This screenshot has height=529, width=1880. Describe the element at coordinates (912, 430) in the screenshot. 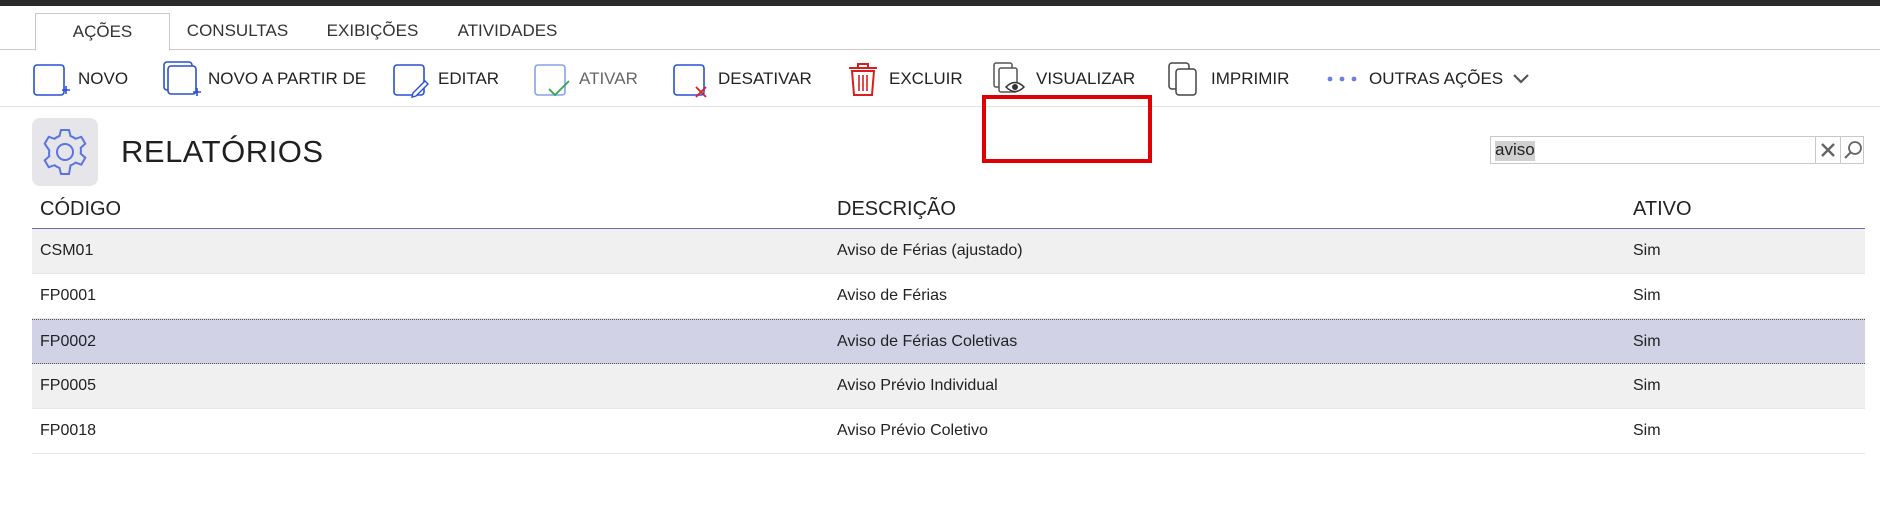

I see `cell-descricao: Aviso Prévio Coletivo` at that location.